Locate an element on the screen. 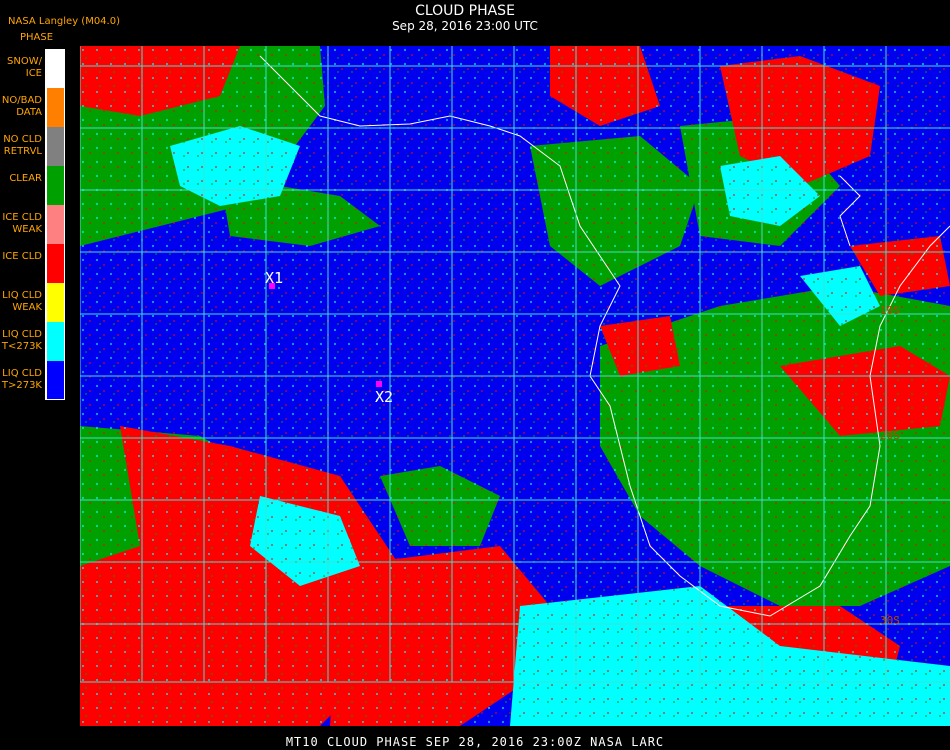 The height and width of the screenshot is (750, 950). legend-item: LIQ CLD T>273K is located at coordinates (33, 380).